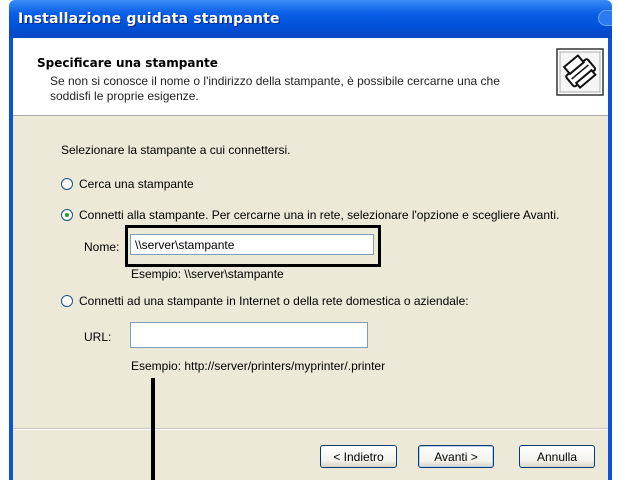 The image size is (617, 480). I want to click on header-title: Specificare una stampante, so click(127, 63).